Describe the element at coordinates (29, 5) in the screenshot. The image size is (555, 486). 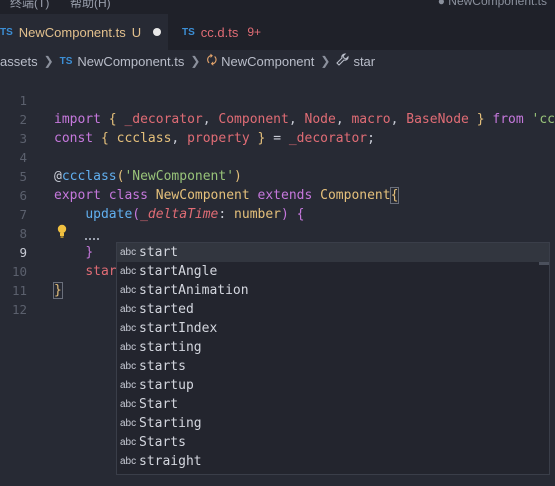
I see `menu-terminal: 终端(T)` at that location.